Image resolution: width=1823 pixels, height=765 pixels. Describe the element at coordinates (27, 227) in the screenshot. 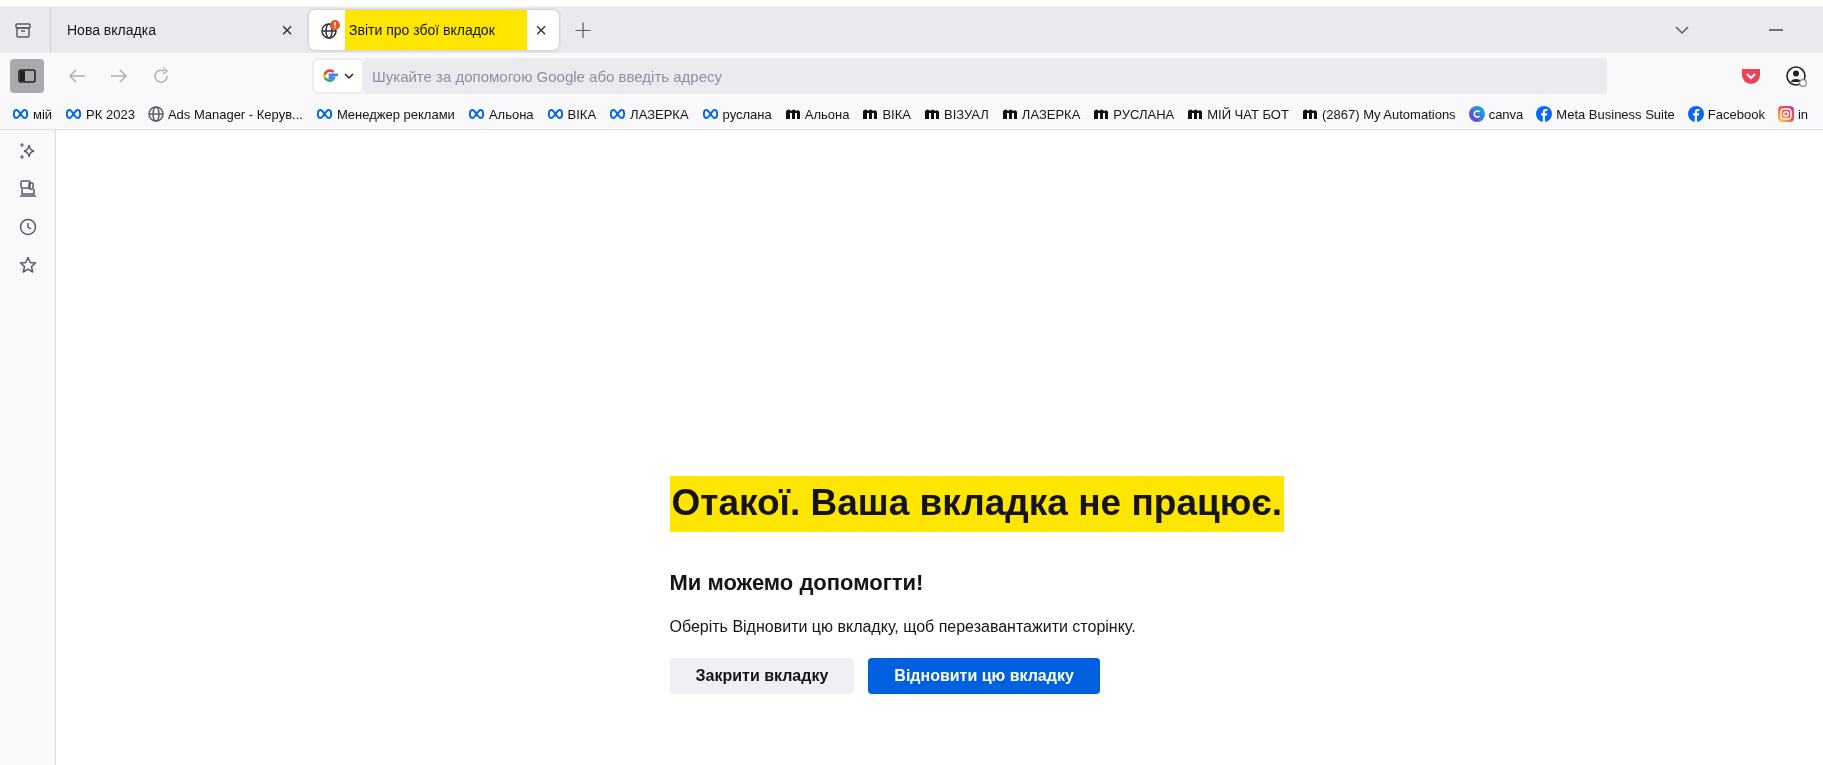

I see `clock-icon` at that location.